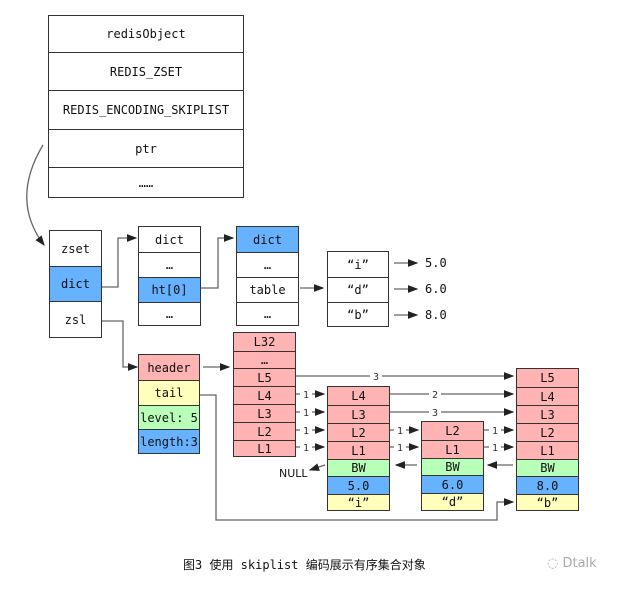 The image size is (628, 590). Describe the element at coordinates (146, 71) in the screenshot. I see `redis-object-type: REDIS_ZSET` at that location.